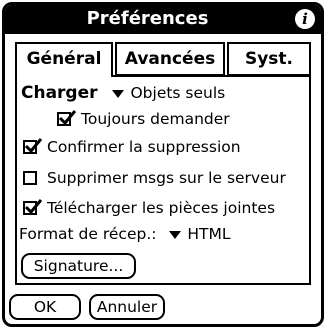  I want to click on toujours-demander-checkbox, so click(66, 118).